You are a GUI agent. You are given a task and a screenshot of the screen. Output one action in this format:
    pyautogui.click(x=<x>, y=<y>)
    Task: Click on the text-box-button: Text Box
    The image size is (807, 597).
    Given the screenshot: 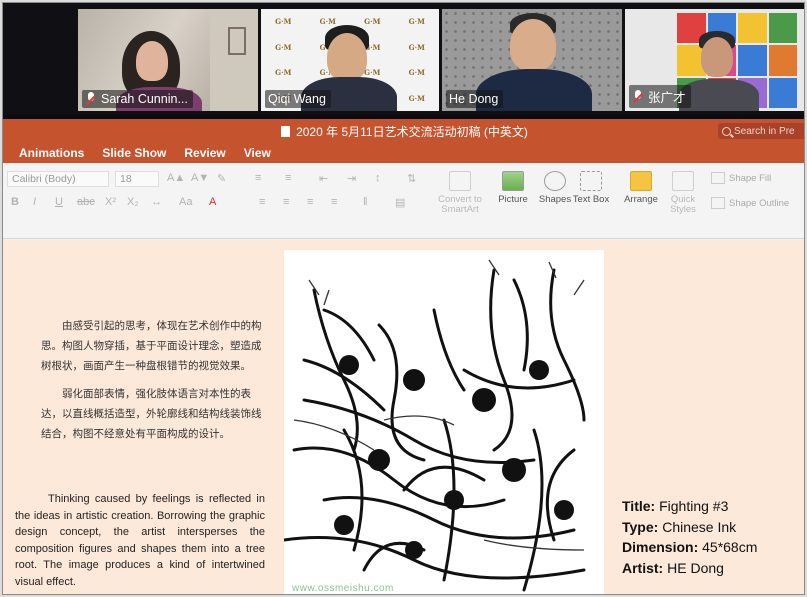 What is the action you would take?
    pyautogui.click(x=591, y=188)
    